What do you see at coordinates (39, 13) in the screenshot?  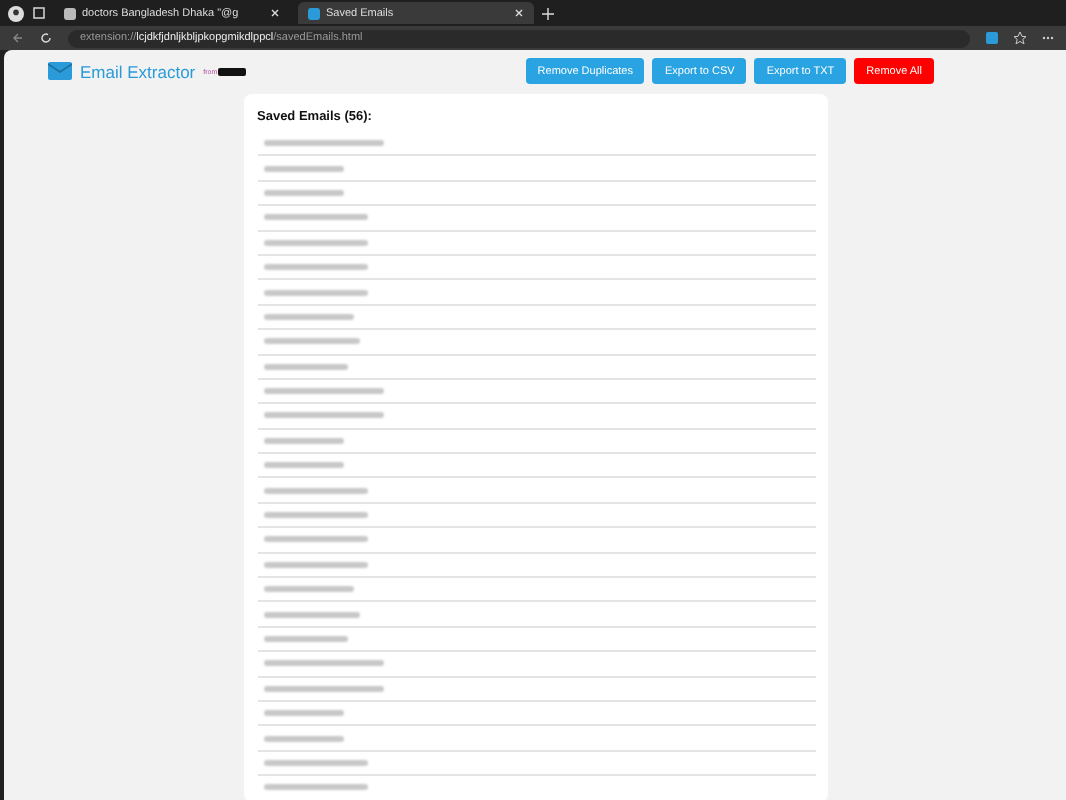 I see `tabs-icon` at bounding box center [39, 13].